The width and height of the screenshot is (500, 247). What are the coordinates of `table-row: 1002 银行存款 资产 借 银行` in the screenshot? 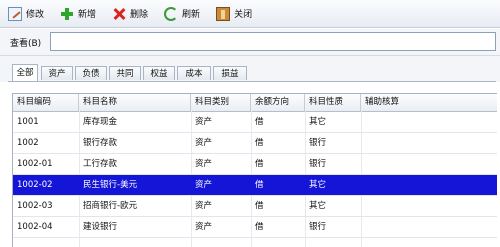 It's located at (255, 143).